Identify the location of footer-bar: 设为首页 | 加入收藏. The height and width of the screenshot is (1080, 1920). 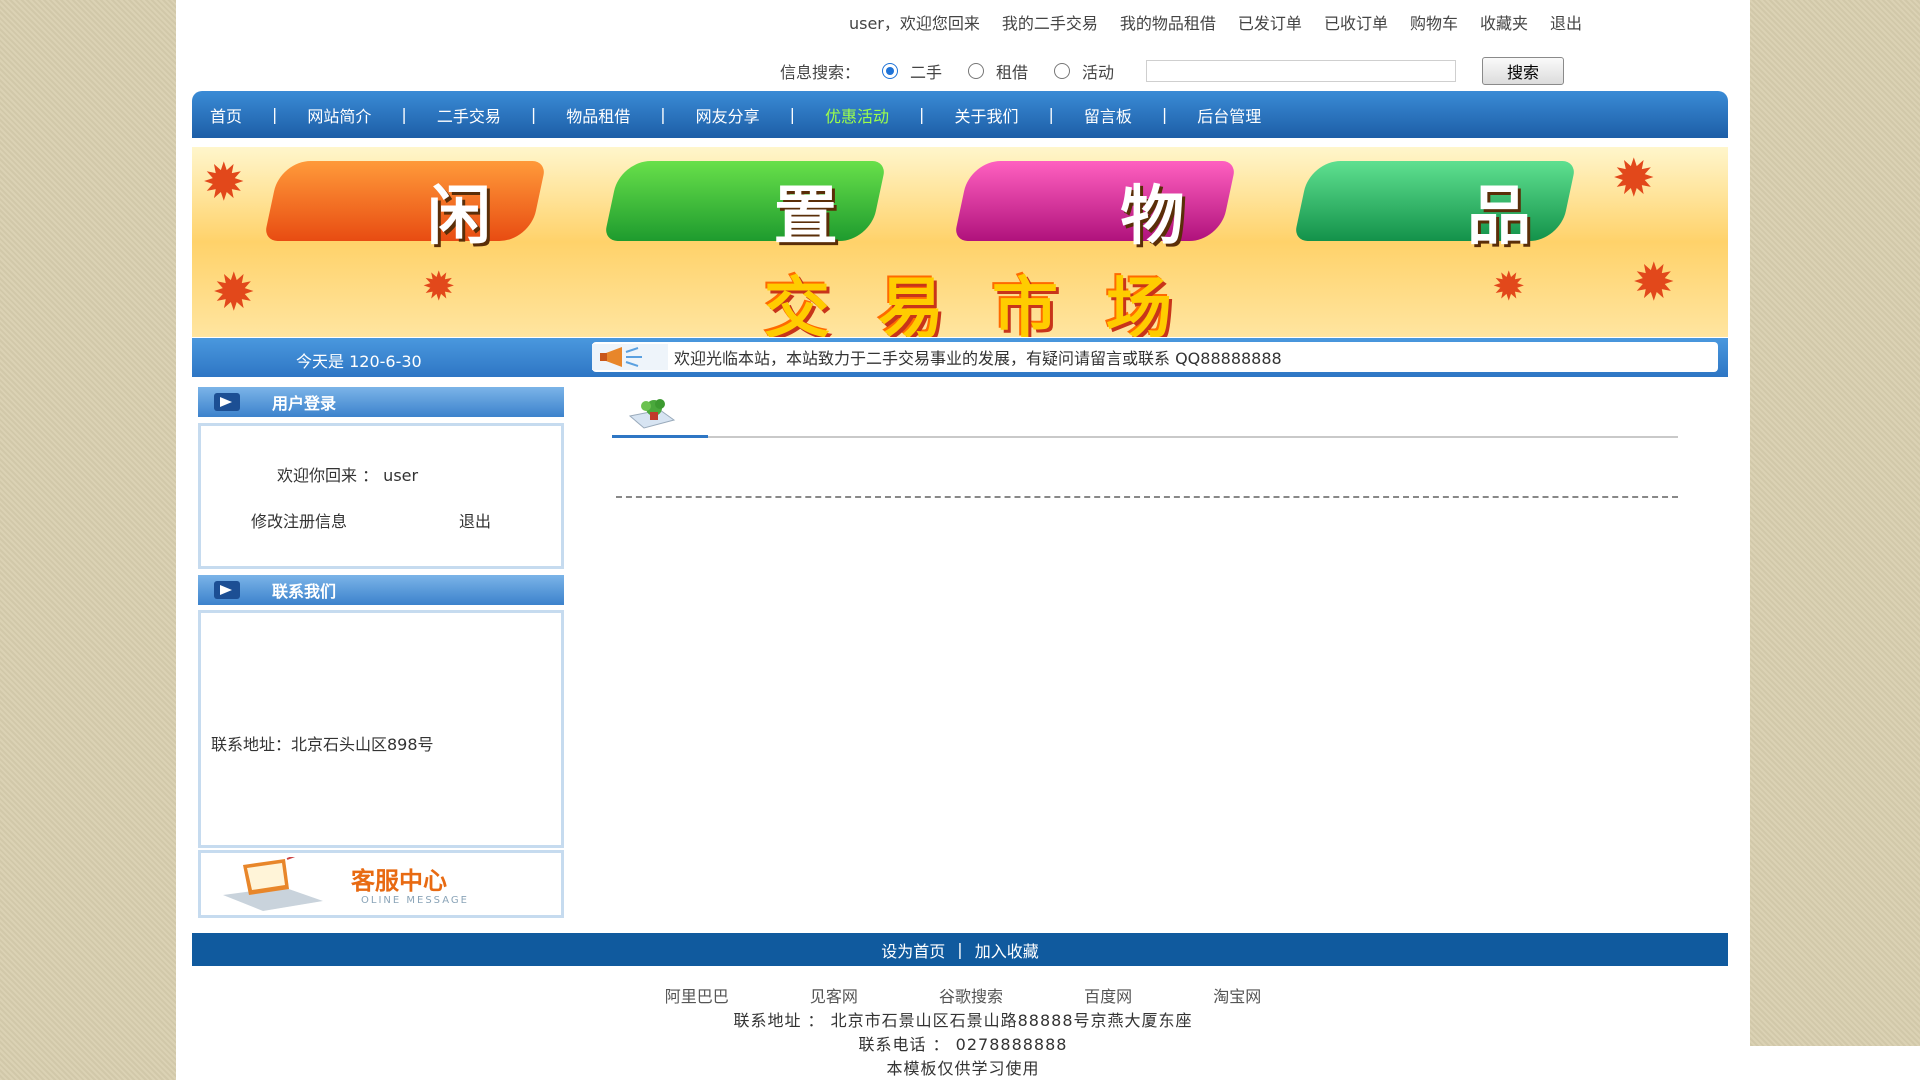
(960, 949).